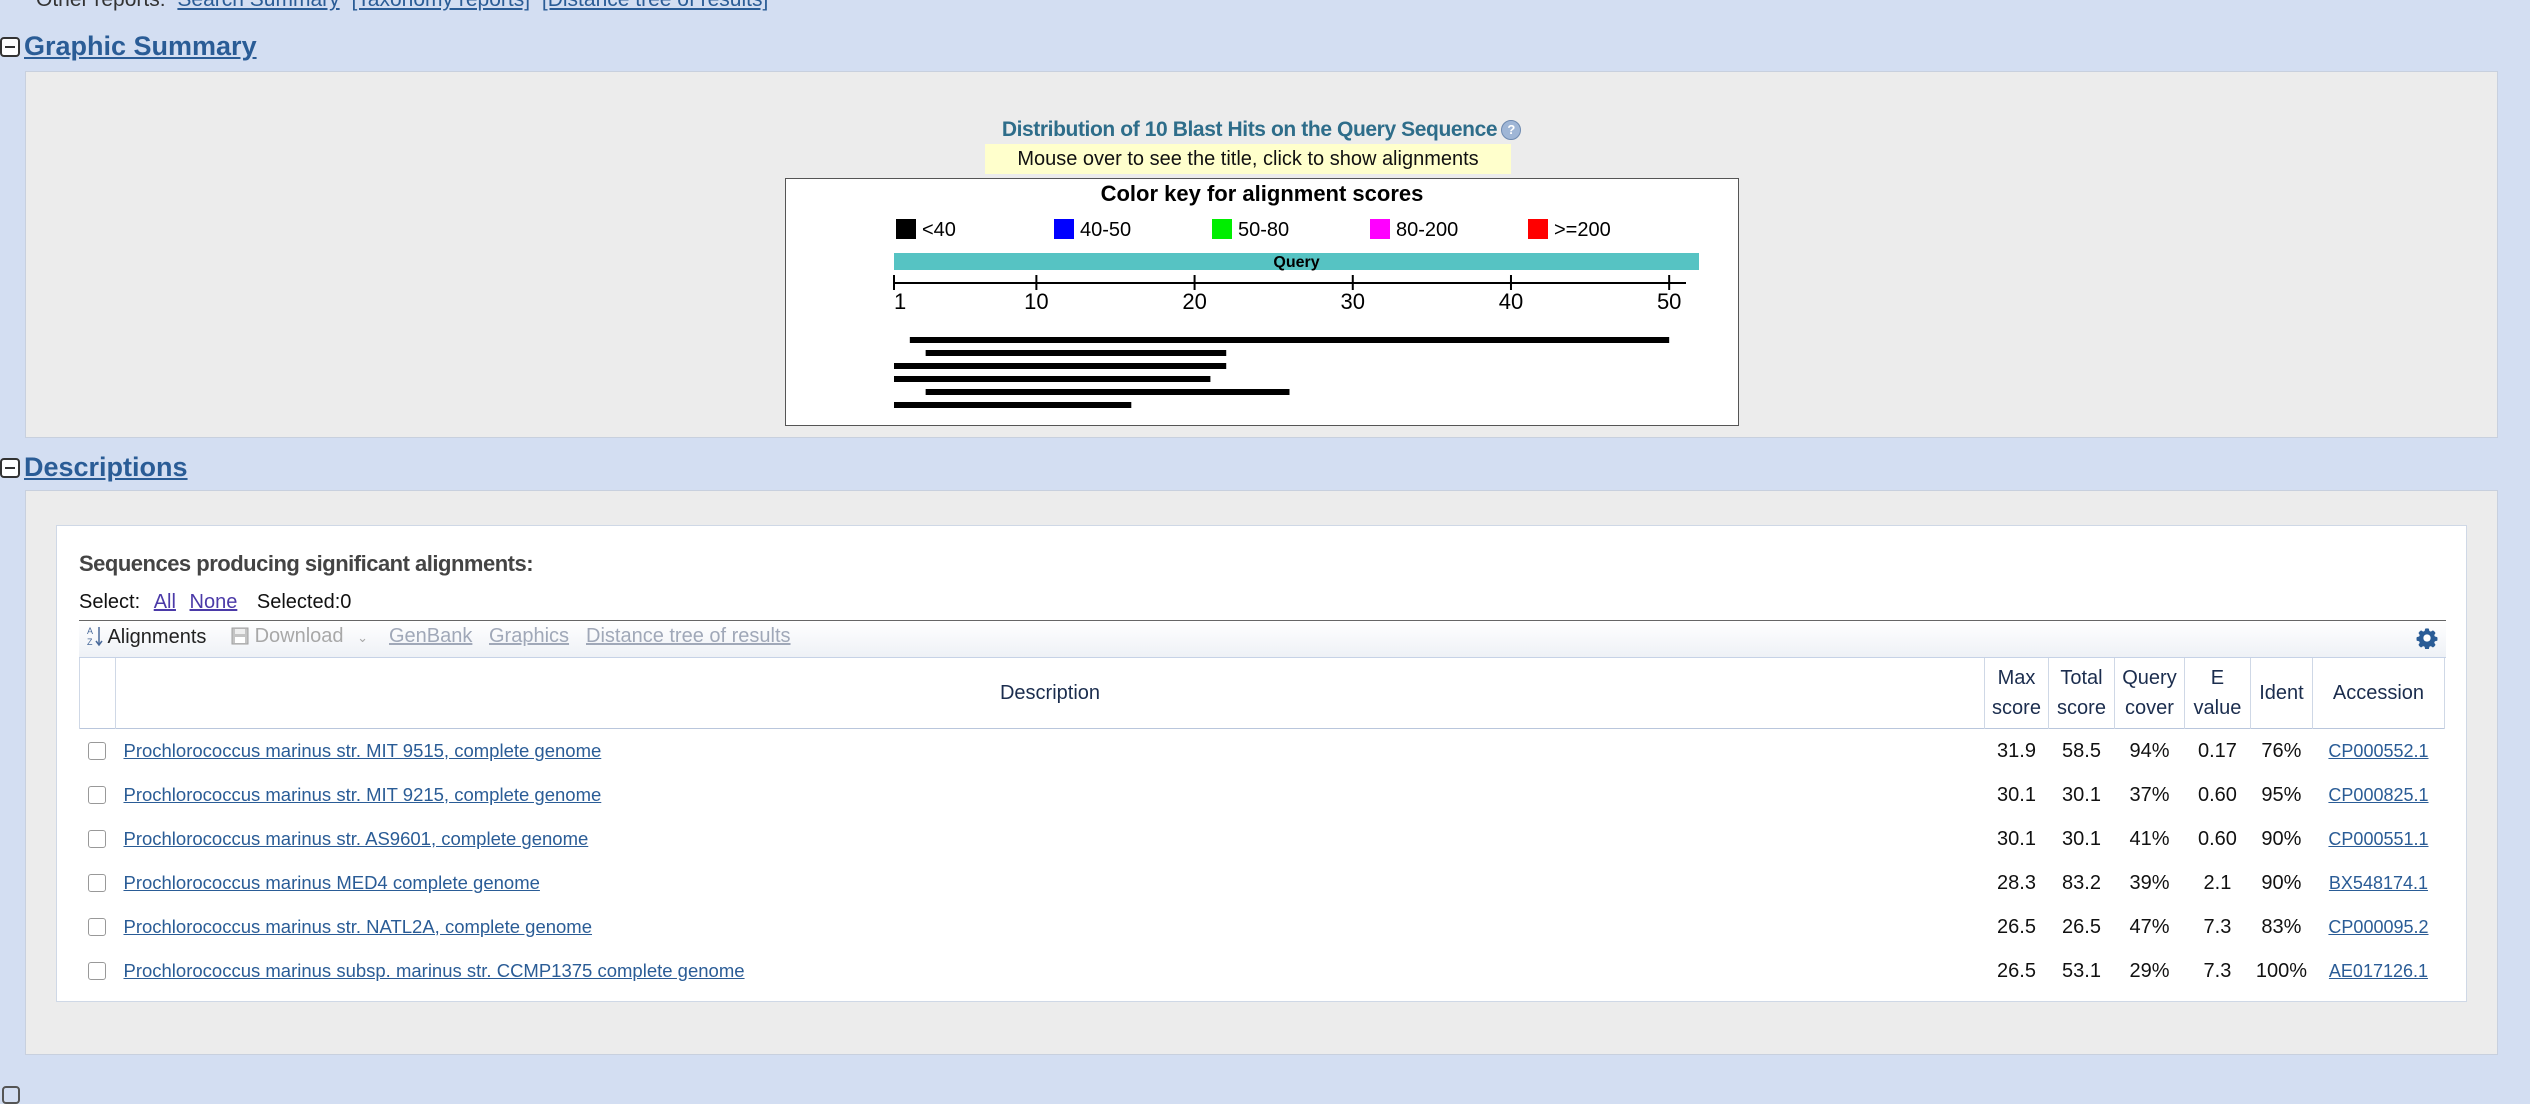 The image size is (2530, 1104). I want to click on accession-link: CP000825.1, so click(2378, 795).